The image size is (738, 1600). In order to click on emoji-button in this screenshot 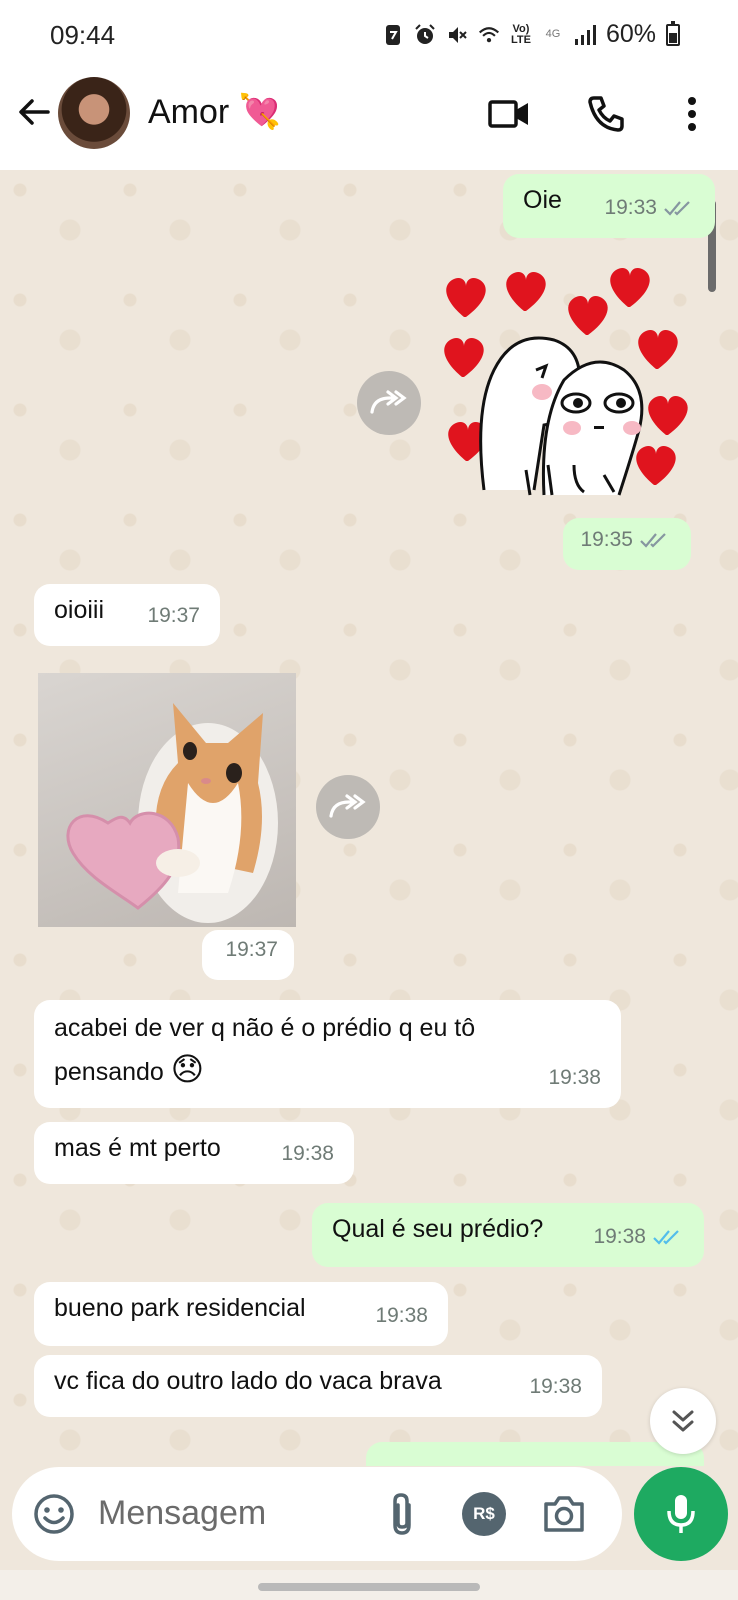, I will do `click(54, 1514)`.